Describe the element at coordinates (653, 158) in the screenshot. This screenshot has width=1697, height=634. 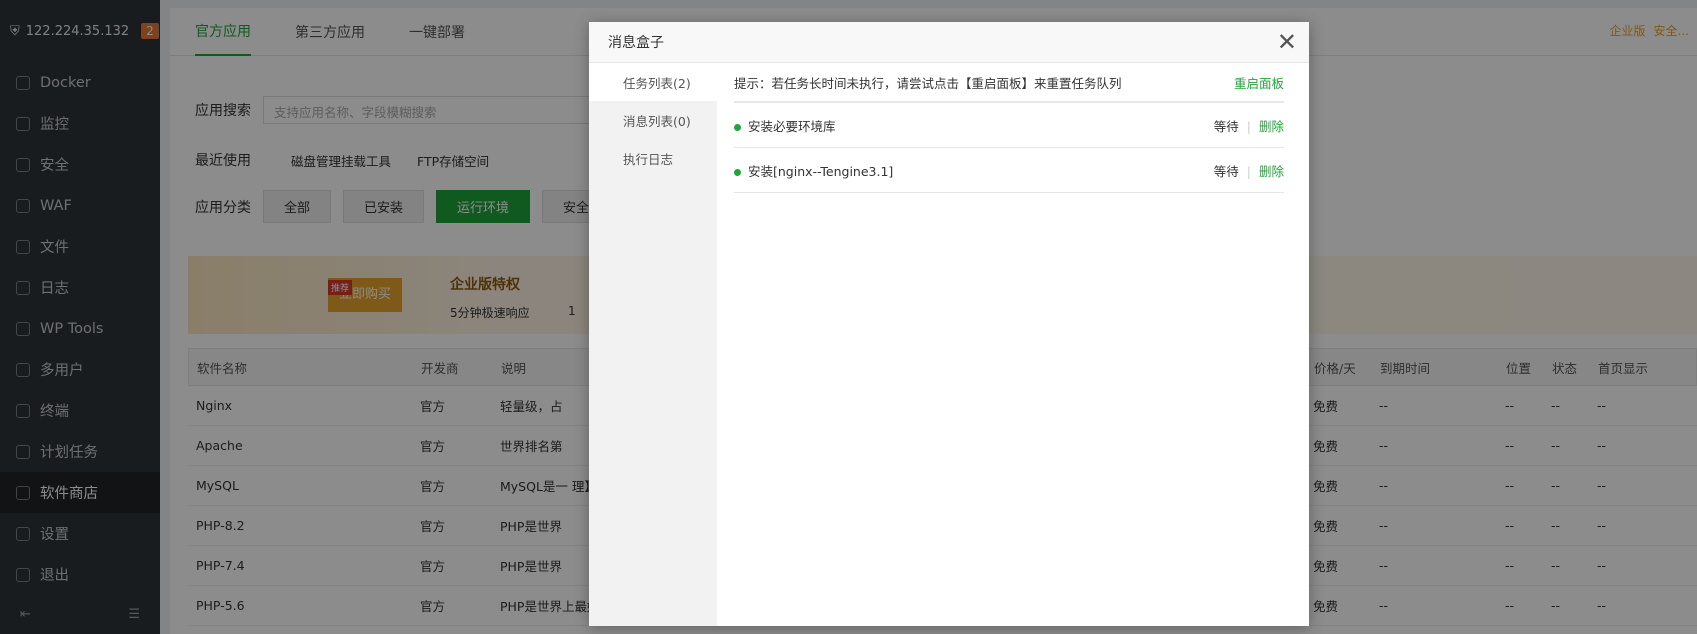
I see `tab-exec-log: 执行日志` at that location.